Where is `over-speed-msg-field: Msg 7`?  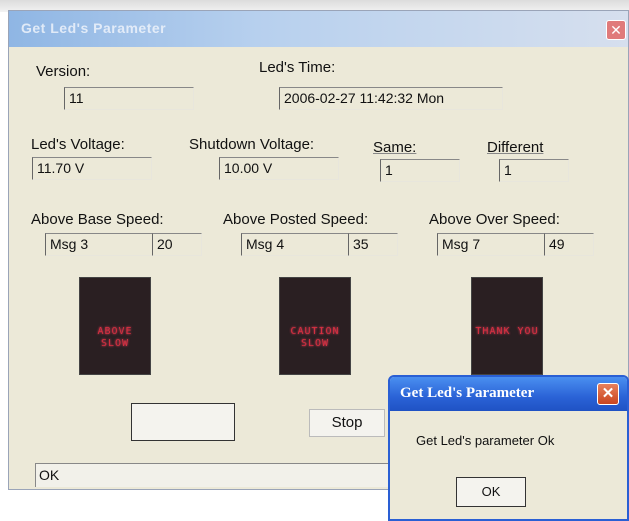 over-speed-msg-field: Msg 7 is located at coordinates (492, 244).